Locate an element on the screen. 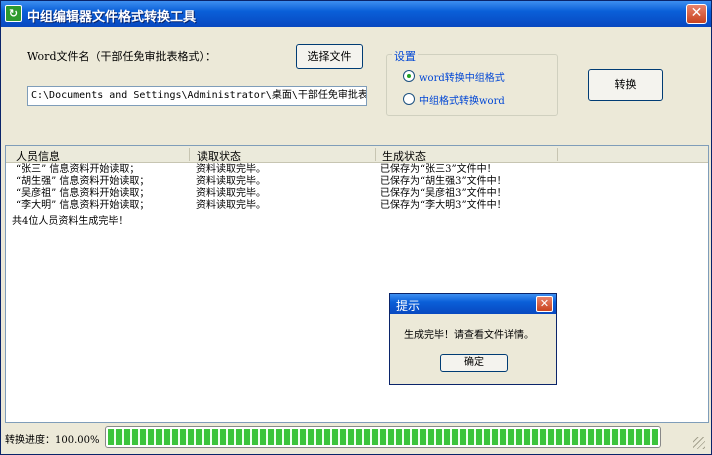  cell-generate: 已保存为“胡生强3”文件中！ is located at coordinates (443, 181).